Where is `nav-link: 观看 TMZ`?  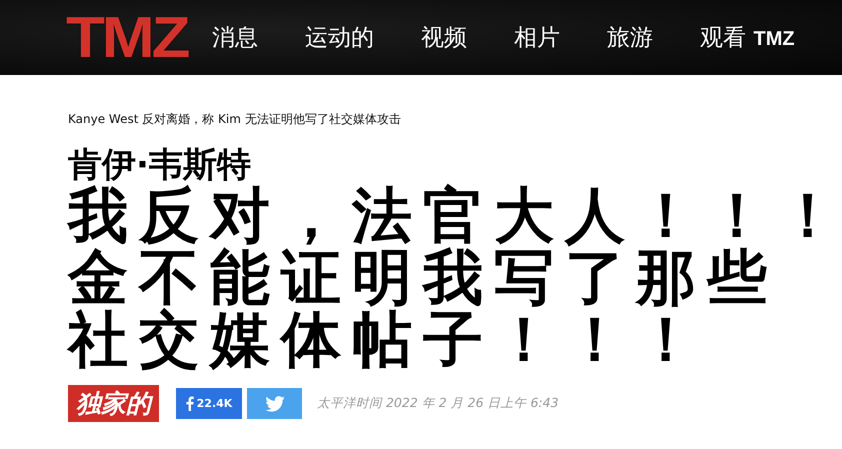 nav-link: 观看 TMZ is located at coordinates (747, 37).